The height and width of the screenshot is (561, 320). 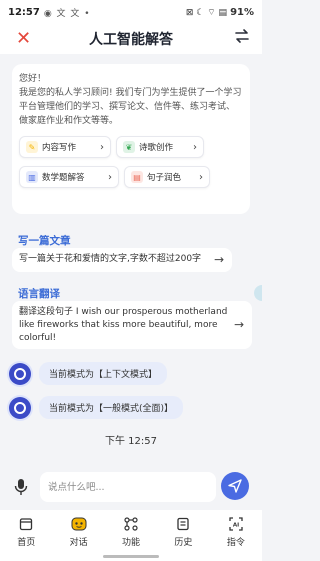 What do you see at coordinates (78, 543) in the screenshot?
I see `nav-label: 对话` at bounding box center [78, 543].